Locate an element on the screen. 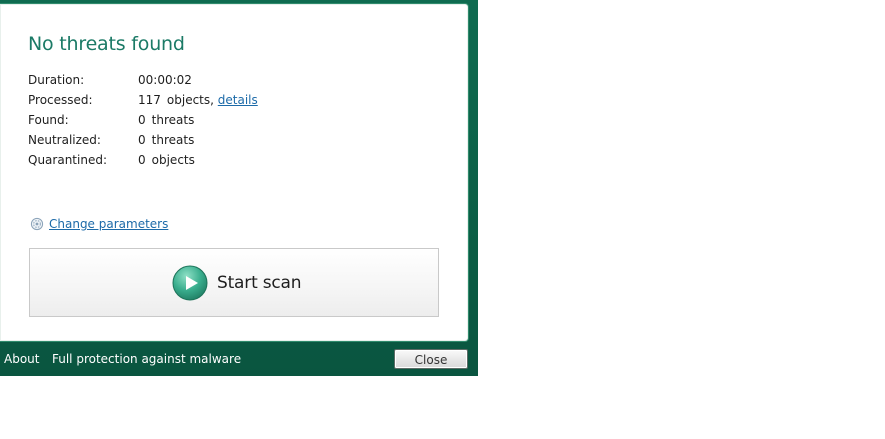 The width and height of the screenshot is (885, 439). protection-status-text: Full protection against malware is located at coordinates (147, 359).